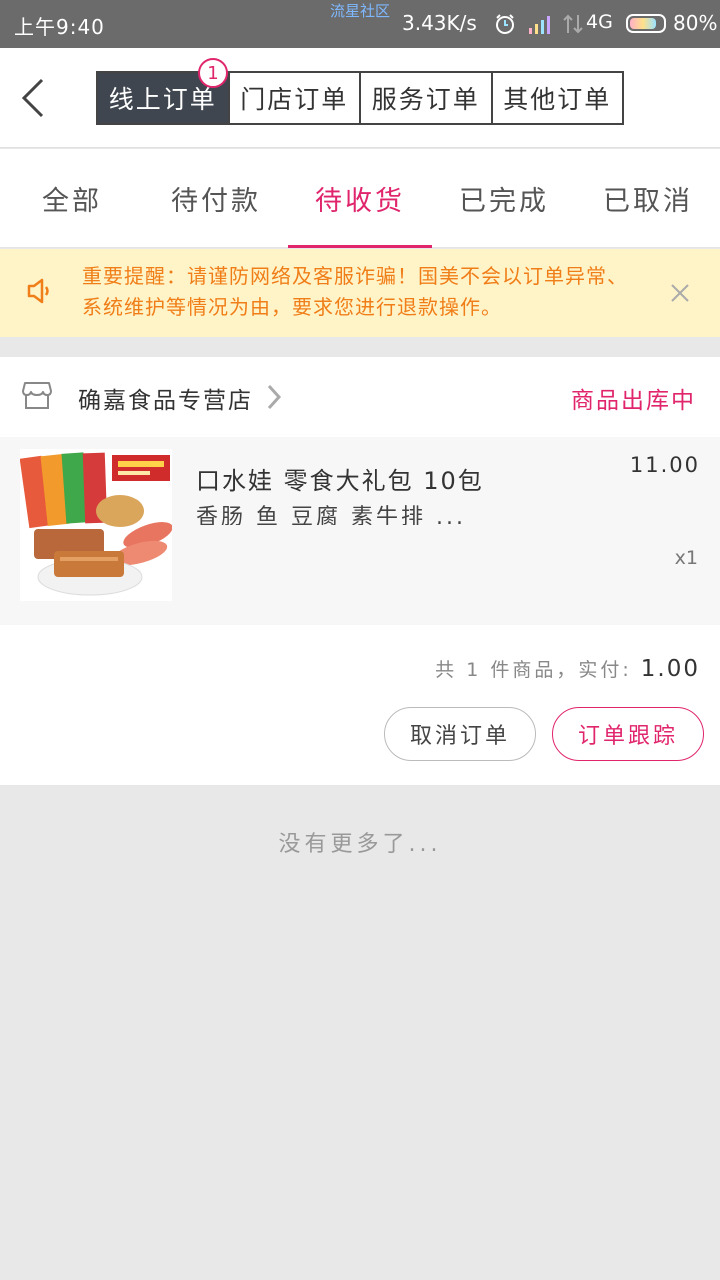  I want to click on total-amount: 1.00, so click(670, 669).